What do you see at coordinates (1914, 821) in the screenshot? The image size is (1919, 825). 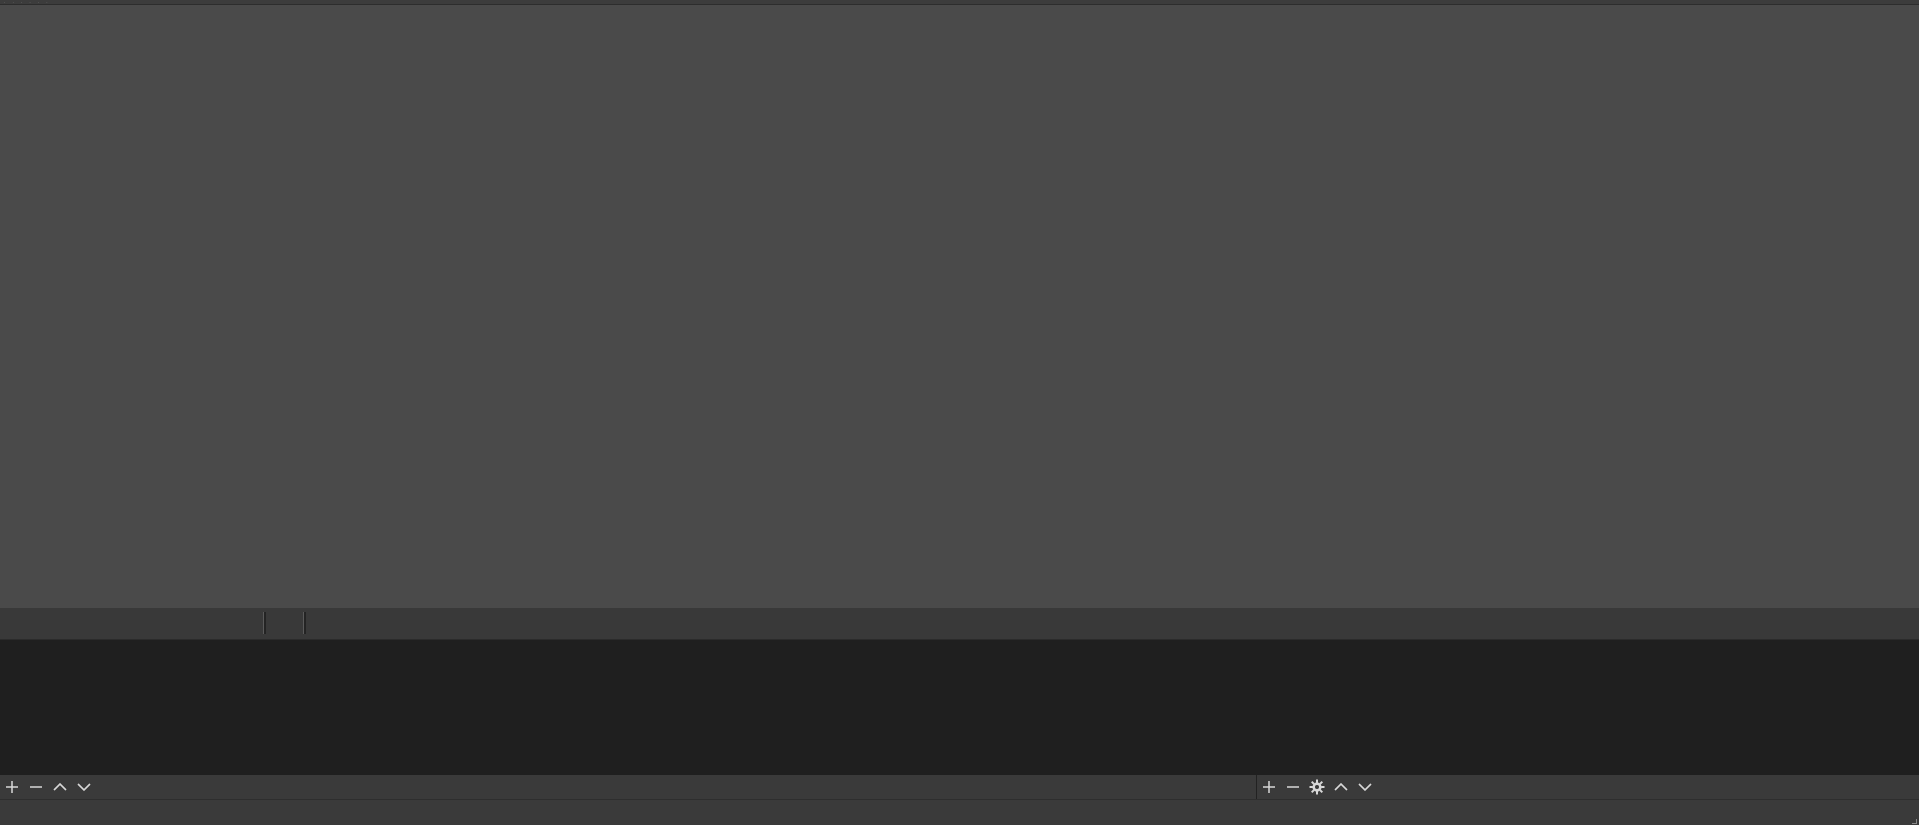 I see `resize-grip-icon` at bounding box center [1914, 821].